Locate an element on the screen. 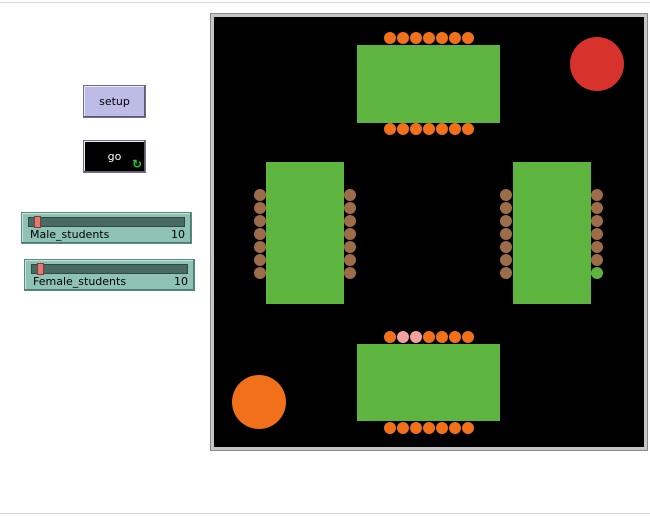 This screenshot has height=516, width=650. setup-button: setup is located at coordinates (114, 101).